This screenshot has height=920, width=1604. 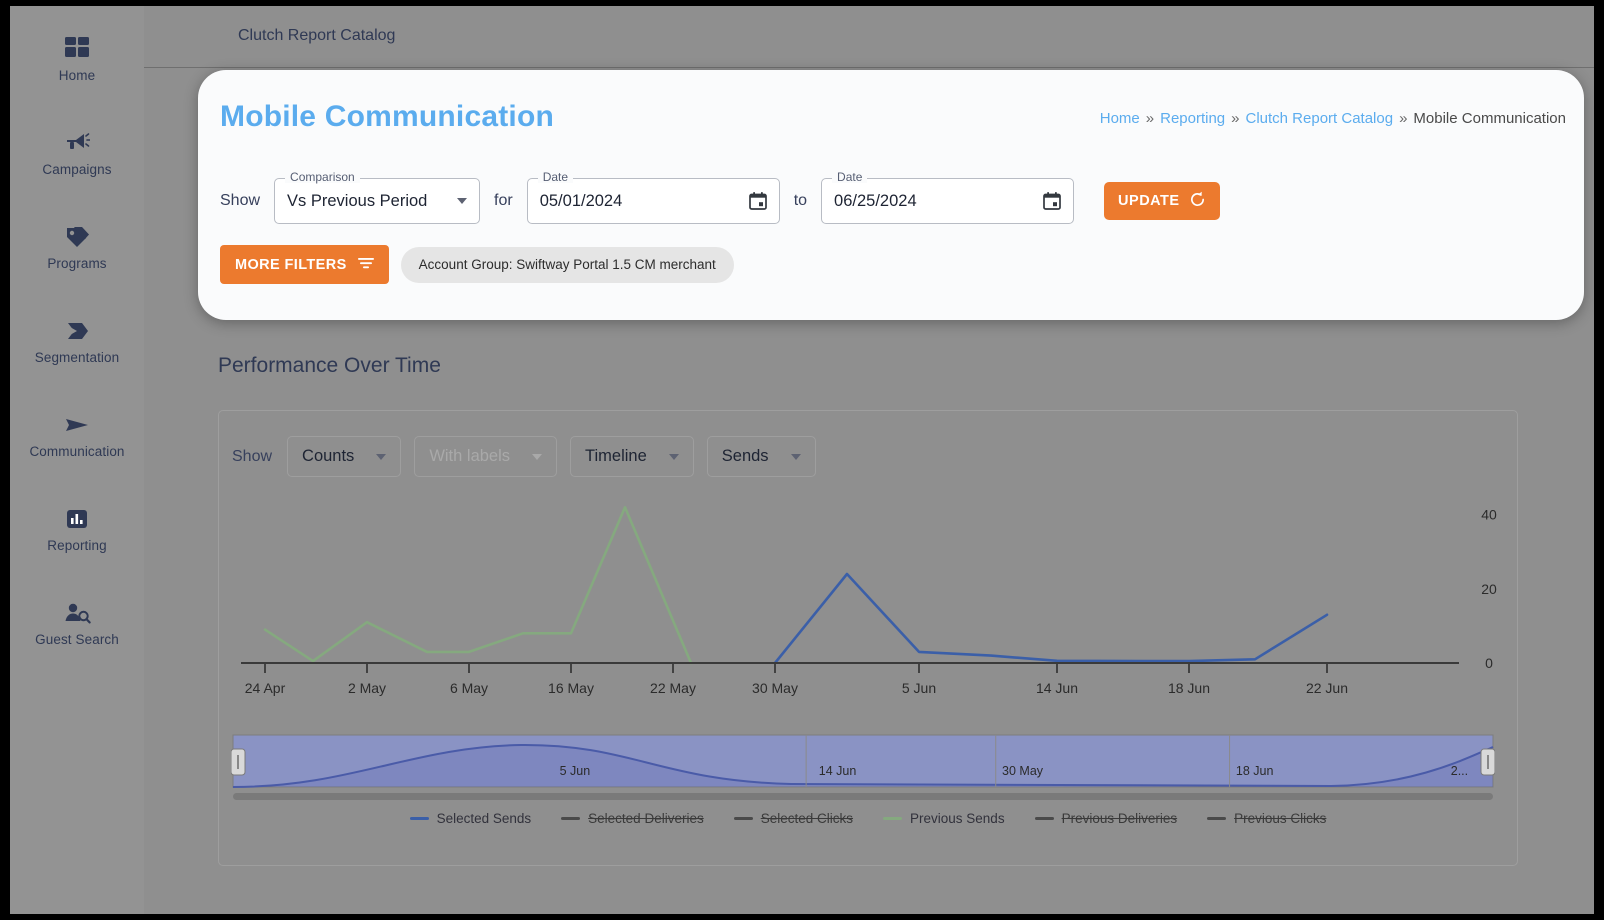 I want to click on comparison-select: Comparison Vs Previous Period, so click(x=377, y=197).